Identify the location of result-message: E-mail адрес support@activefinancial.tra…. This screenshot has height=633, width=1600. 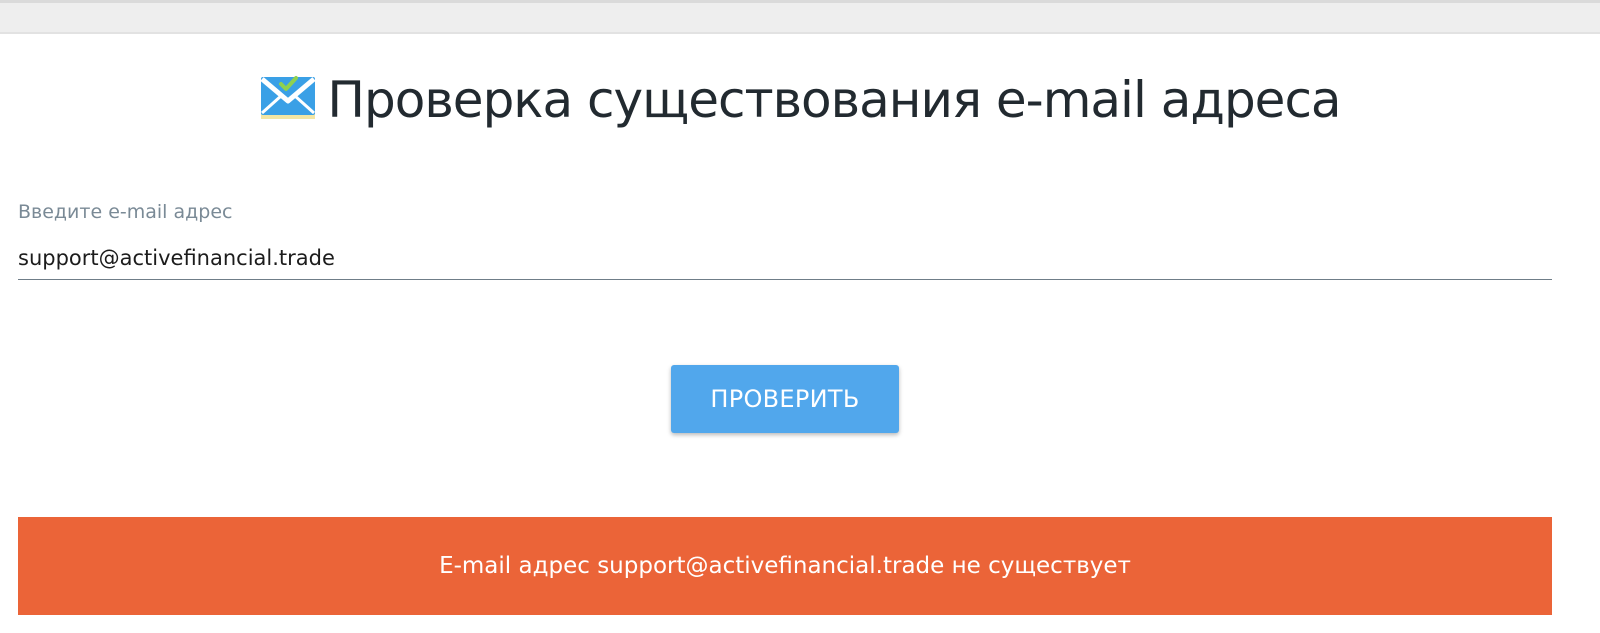
(785, 566).